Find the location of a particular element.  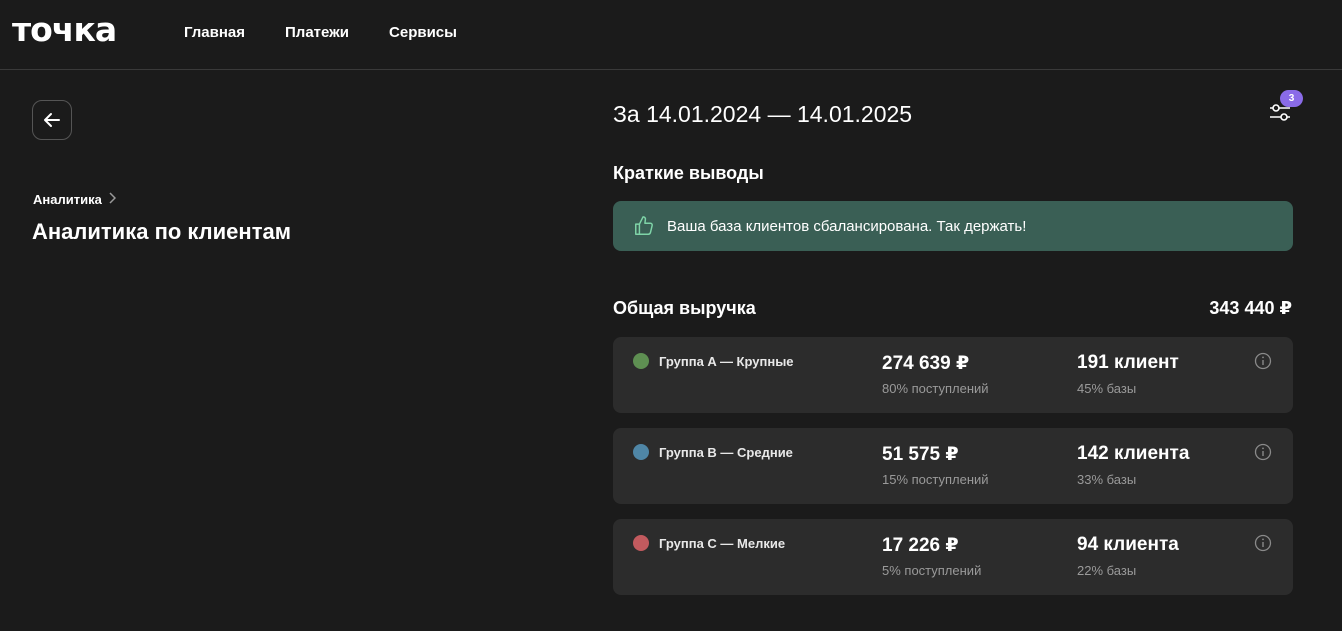

group-amount: 17 226 ₽ is located at coordinates (920, 545).